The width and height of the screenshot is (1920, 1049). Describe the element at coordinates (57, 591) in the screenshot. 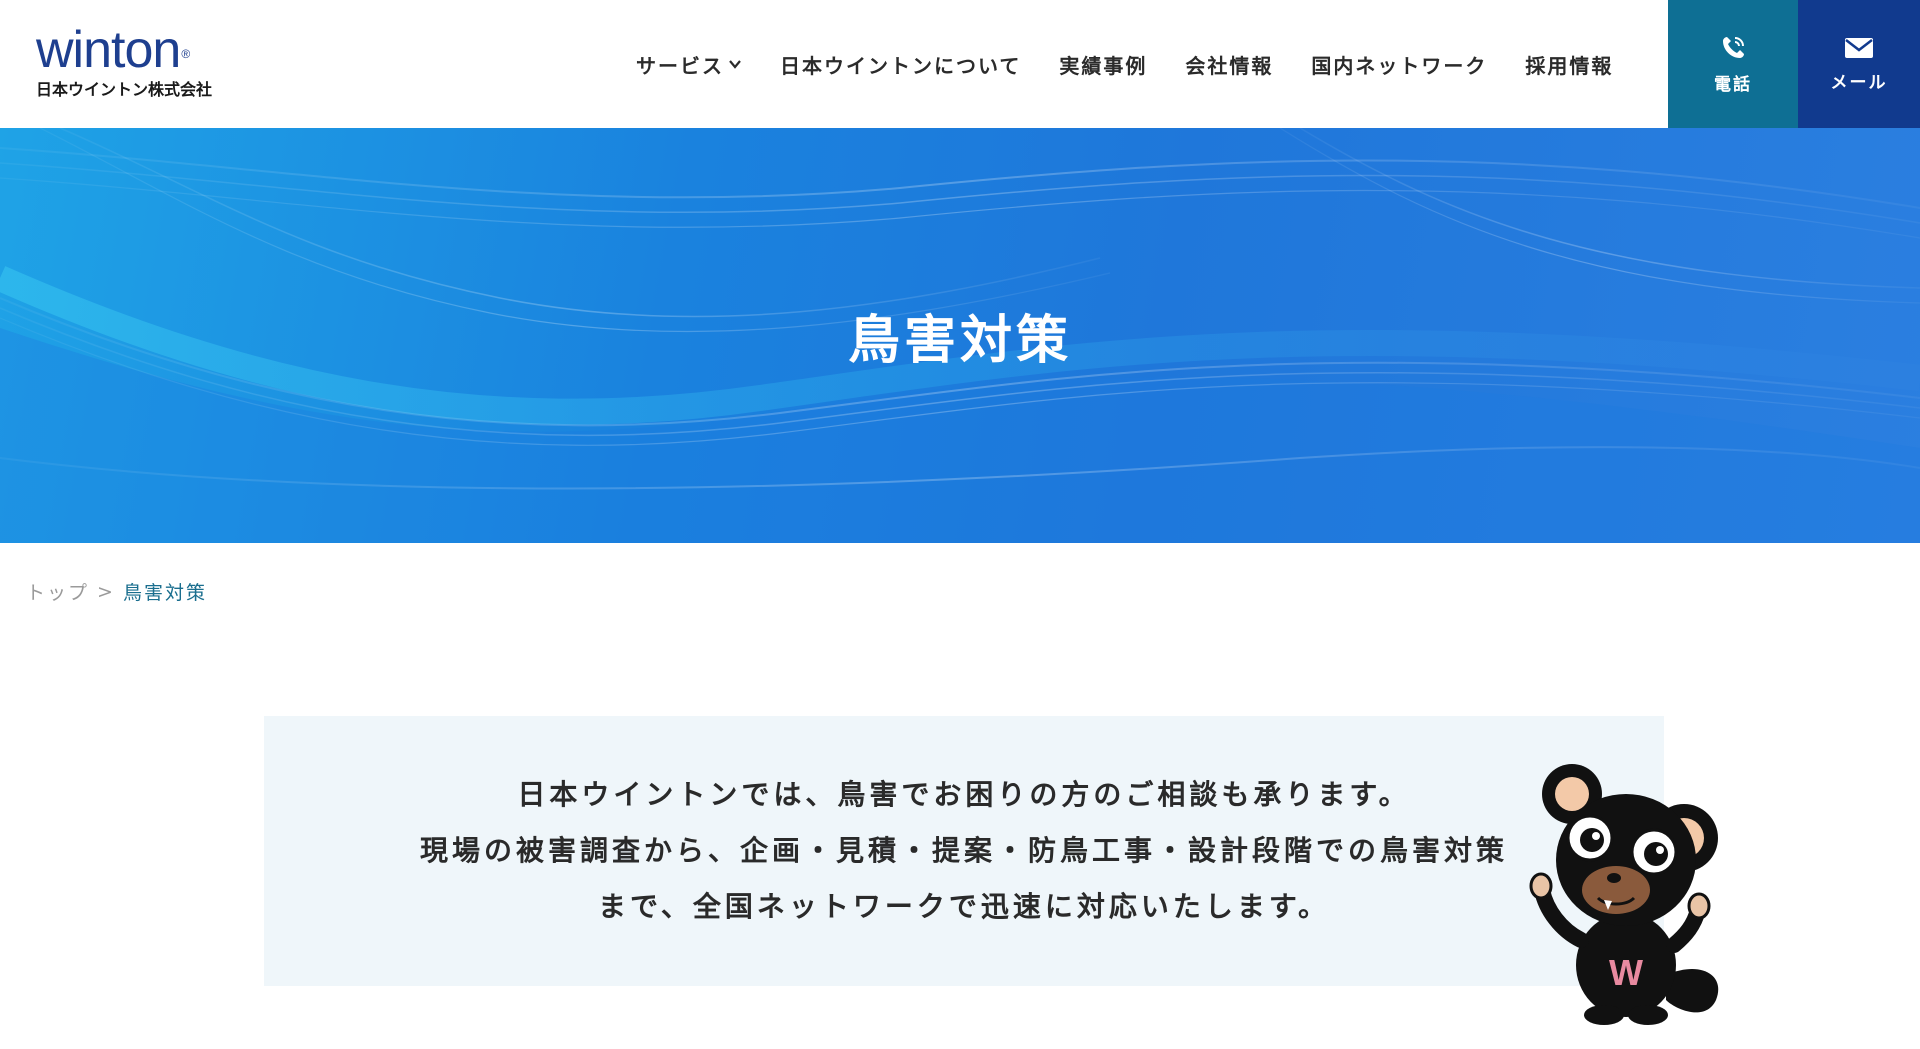

I see `breadcrumb-home-link: トップ` at that location.